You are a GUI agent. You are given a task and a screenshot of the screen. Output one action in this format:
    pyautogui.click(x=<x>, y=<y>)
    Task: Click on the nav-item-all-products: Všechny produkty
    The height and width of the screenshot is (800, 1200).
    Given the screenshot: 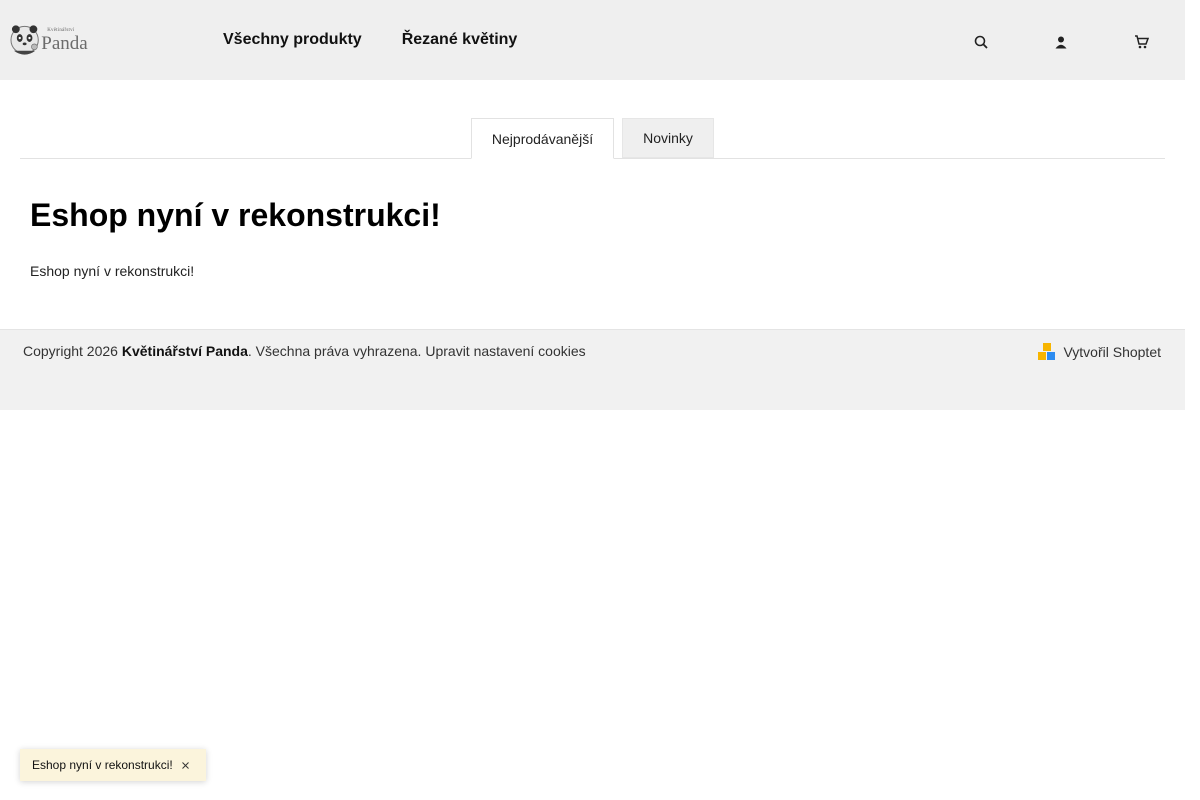 What is the action you would take?
    pyautogui.click(x=292, y=40)
    